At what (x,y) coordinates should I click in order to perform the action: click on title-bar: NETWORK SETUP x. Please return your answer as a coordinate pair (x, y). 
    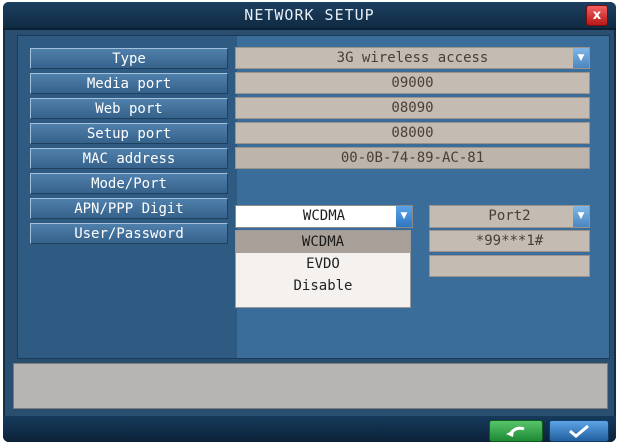
    Looking at the image, I should click on (309, 16).